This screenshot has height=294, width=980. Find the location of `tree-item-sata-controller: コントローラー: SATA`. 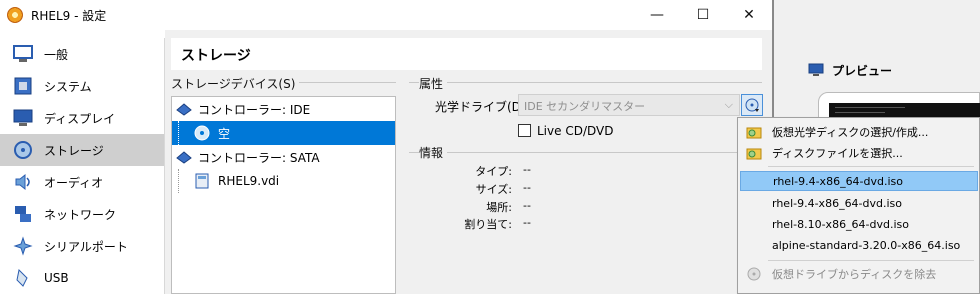

tree-item-sata-controller: コントローラー: SATA is located at coordinates (283, 157).